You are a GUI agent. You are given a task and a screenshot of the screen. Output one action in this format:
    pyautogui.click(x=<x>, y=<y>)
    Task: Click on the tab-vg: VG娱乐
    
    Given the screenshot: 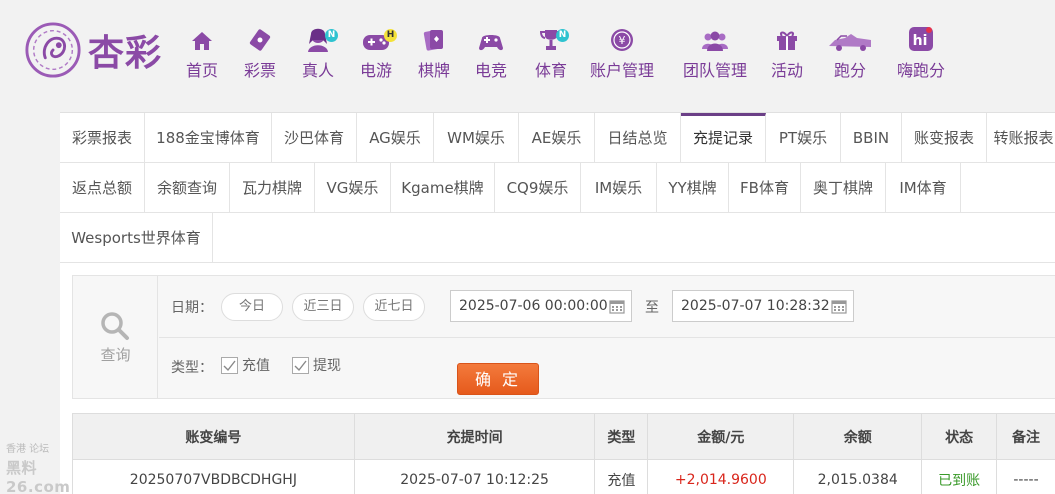 What is the action you would take?
    pyautogui.click(x=353, y=188)
    